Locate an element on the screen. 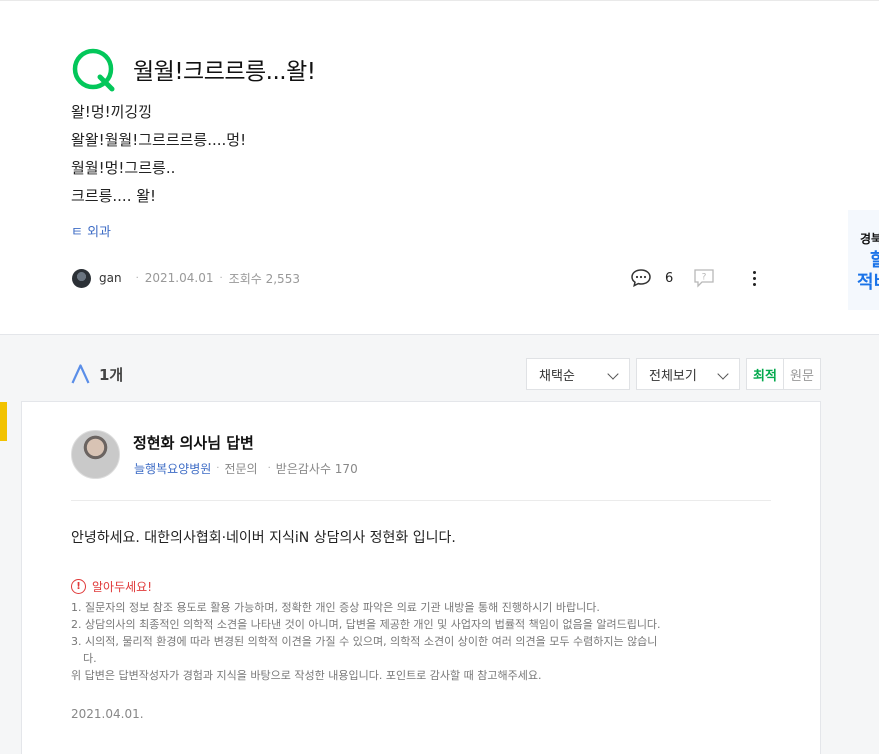  question-meta: gan · 2021.04.01 · 조회수 2,553 is located at coordinates (186, 278).